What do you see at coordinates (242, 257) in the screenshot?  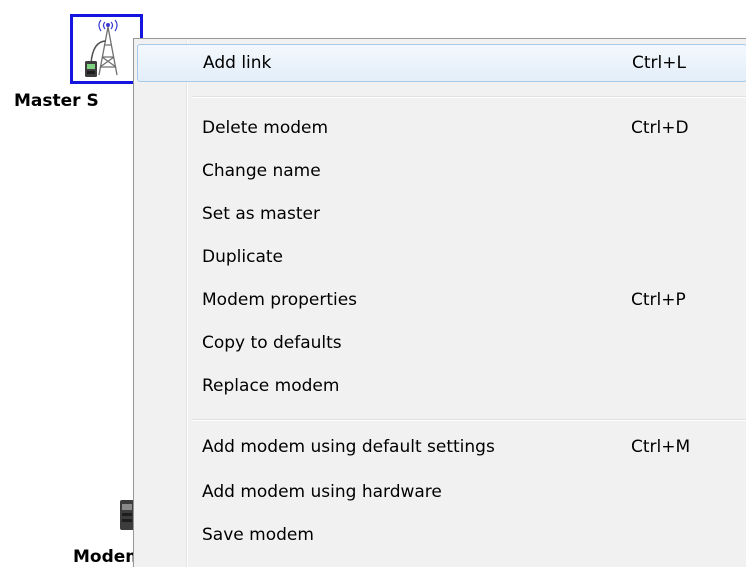 I see `menu-item-label: Duplicate` at bounding box center [242, 257].